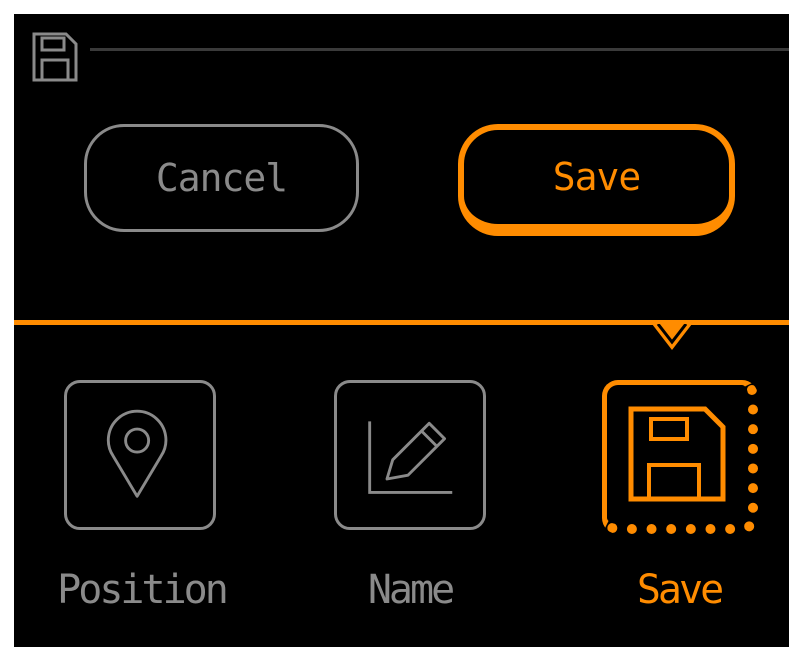  I want to click on menu-tile-name, so click(410, 455).